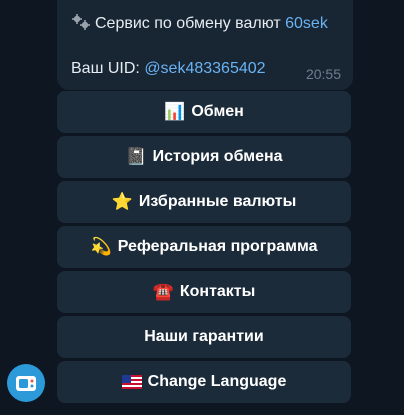 The image size is (404, 415). I want to click on bot-logo-icon, so click(26, 383).